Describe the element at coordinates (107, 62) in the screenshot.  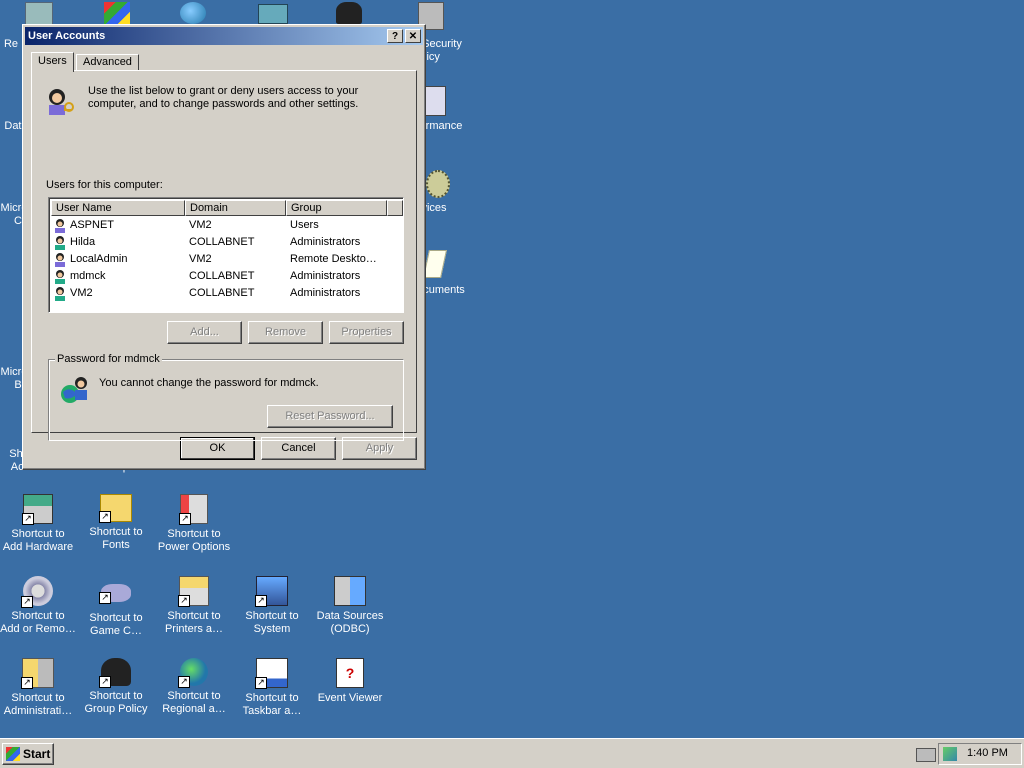
I see `tab-advanced: Advanced` at that location.